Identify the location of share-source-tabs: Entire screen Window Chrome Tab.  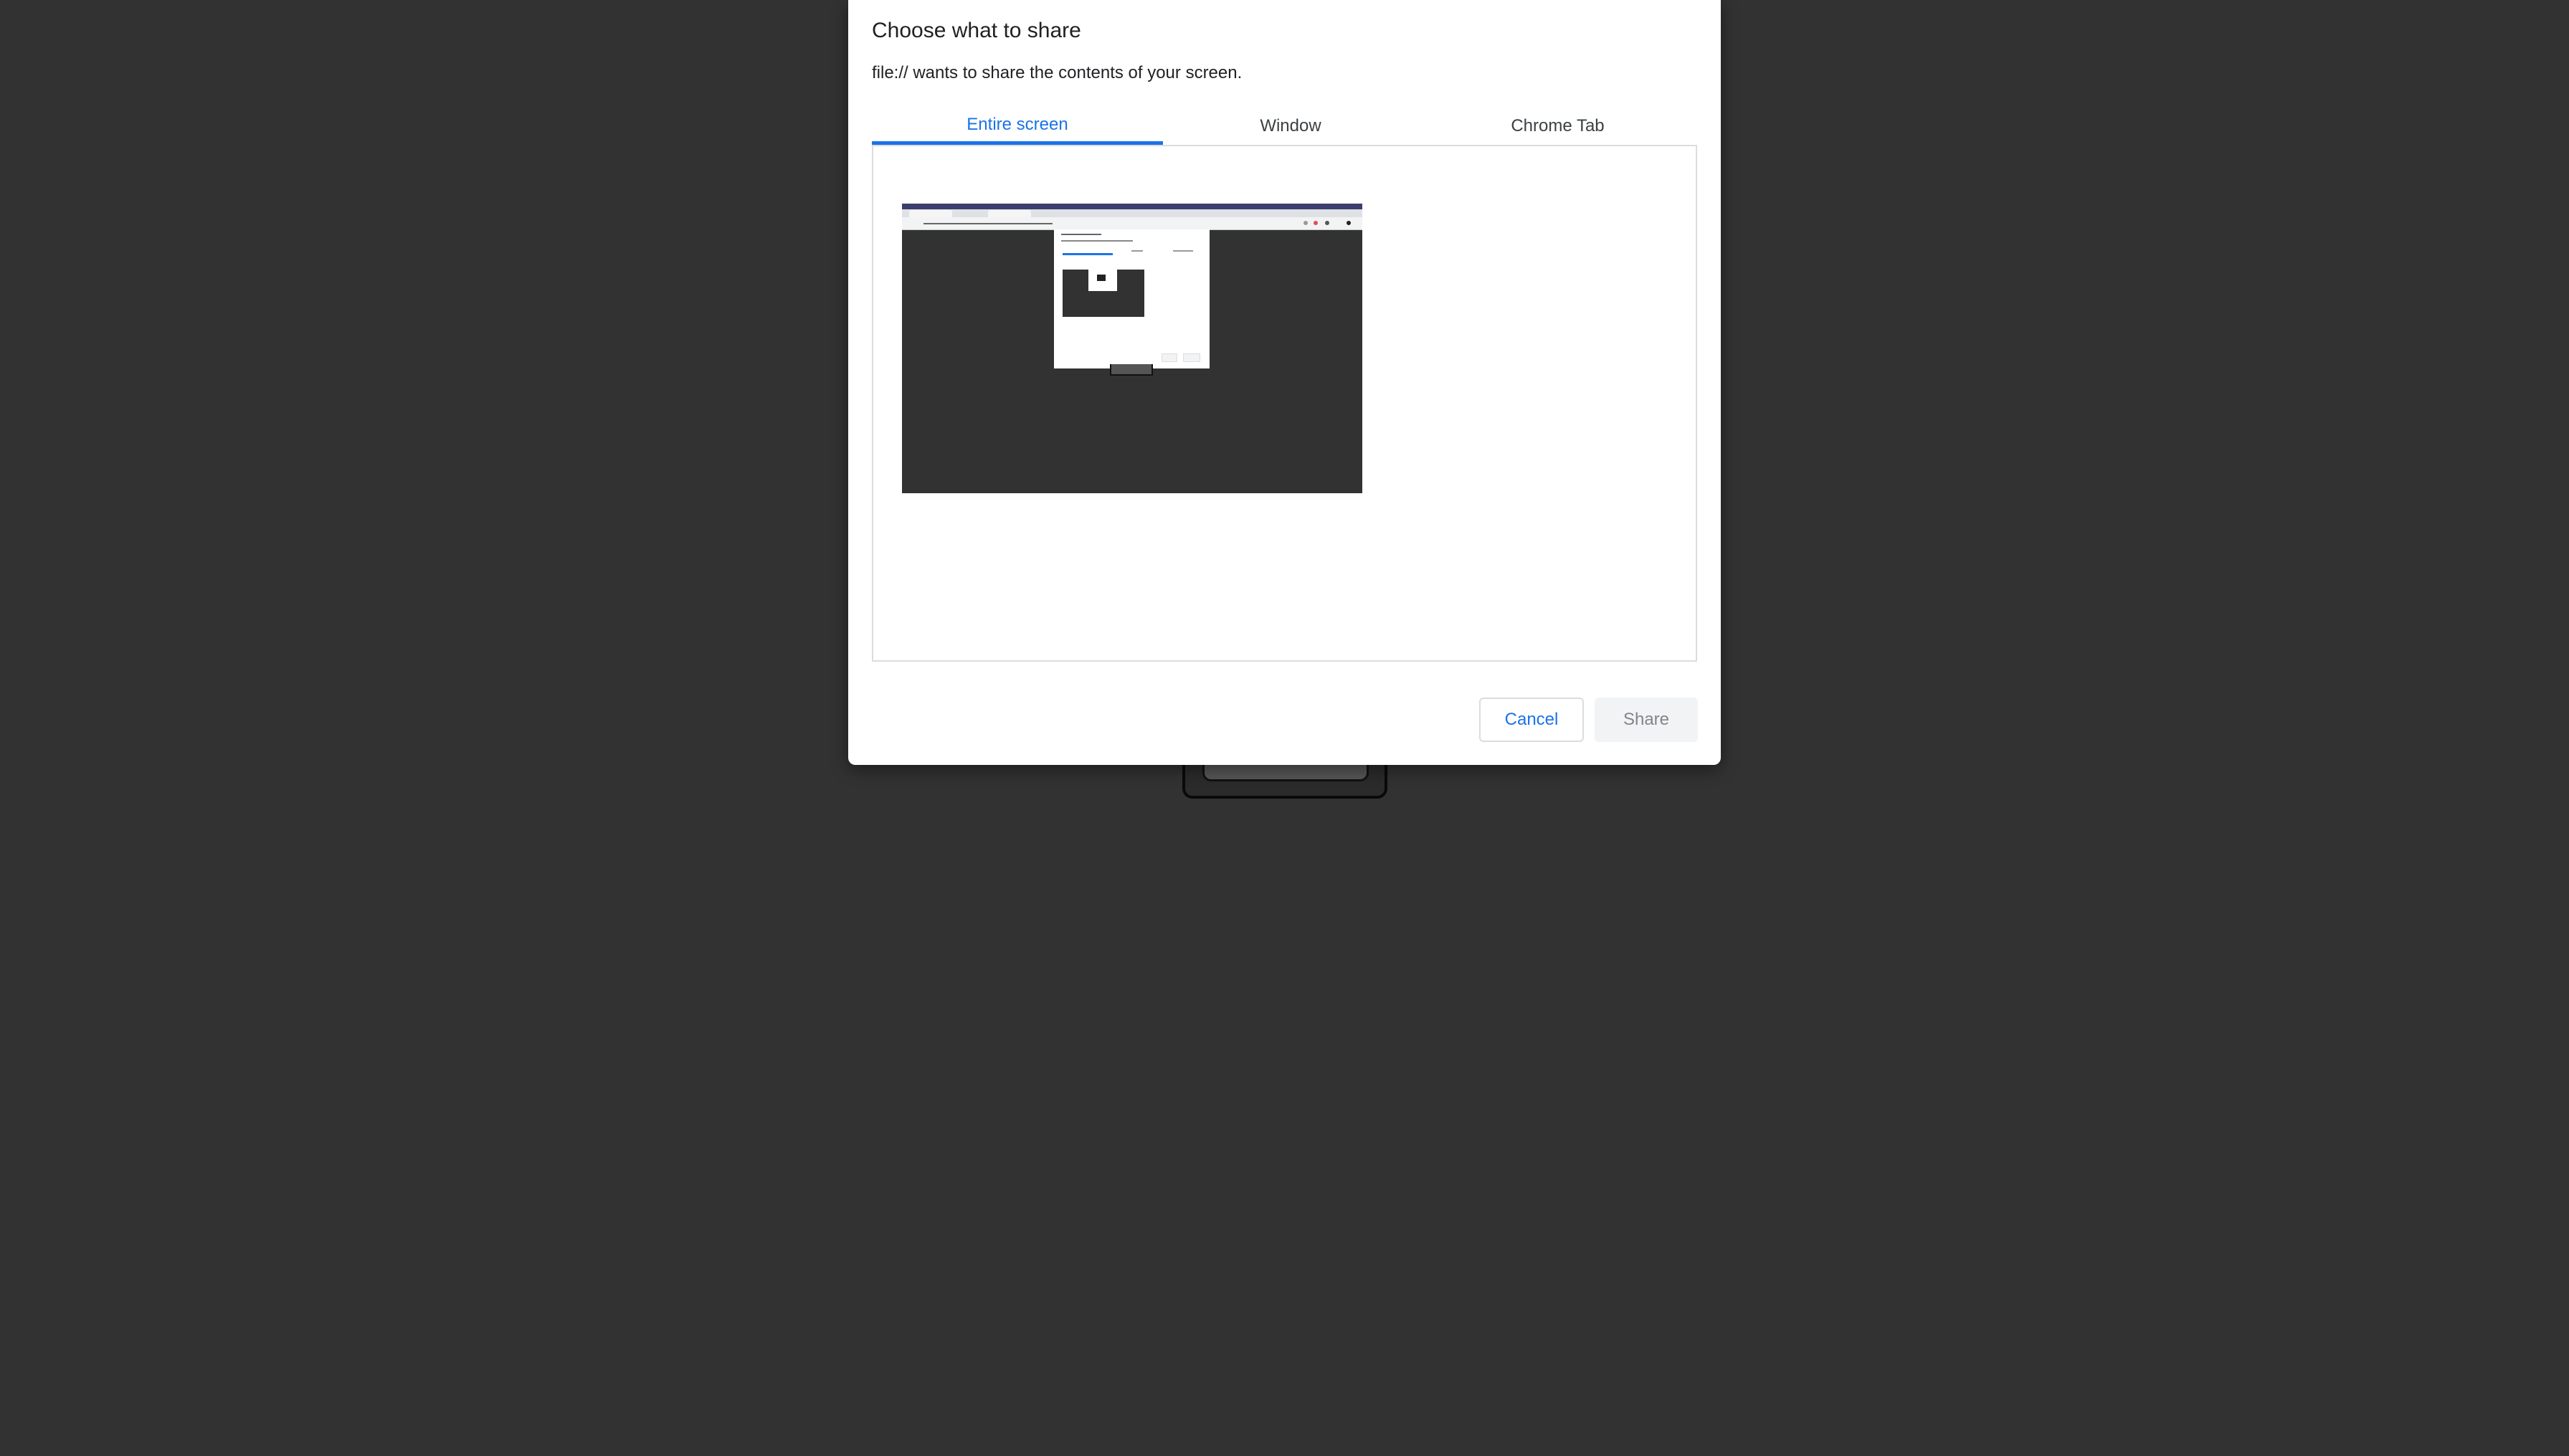
(1284, 126).